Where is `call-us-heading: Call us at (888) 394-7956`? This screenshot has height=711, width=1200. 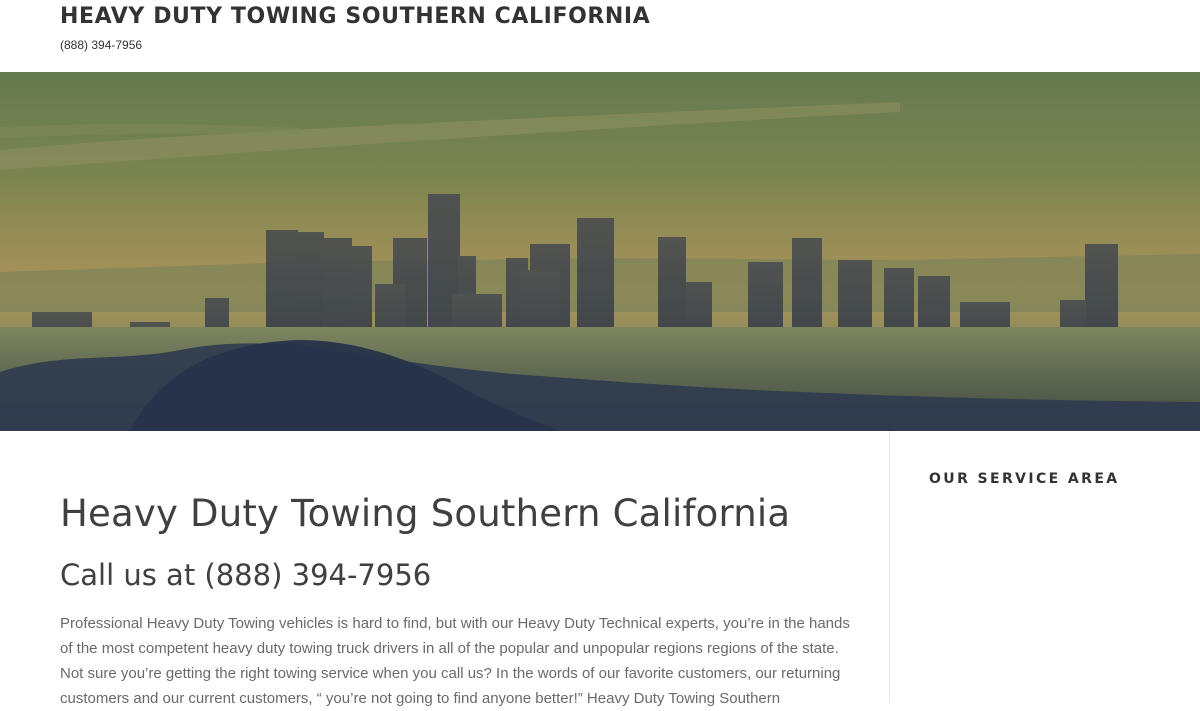 call-us-heading: Call us at (888) 394-7956 is located at coordinates (246, 575).